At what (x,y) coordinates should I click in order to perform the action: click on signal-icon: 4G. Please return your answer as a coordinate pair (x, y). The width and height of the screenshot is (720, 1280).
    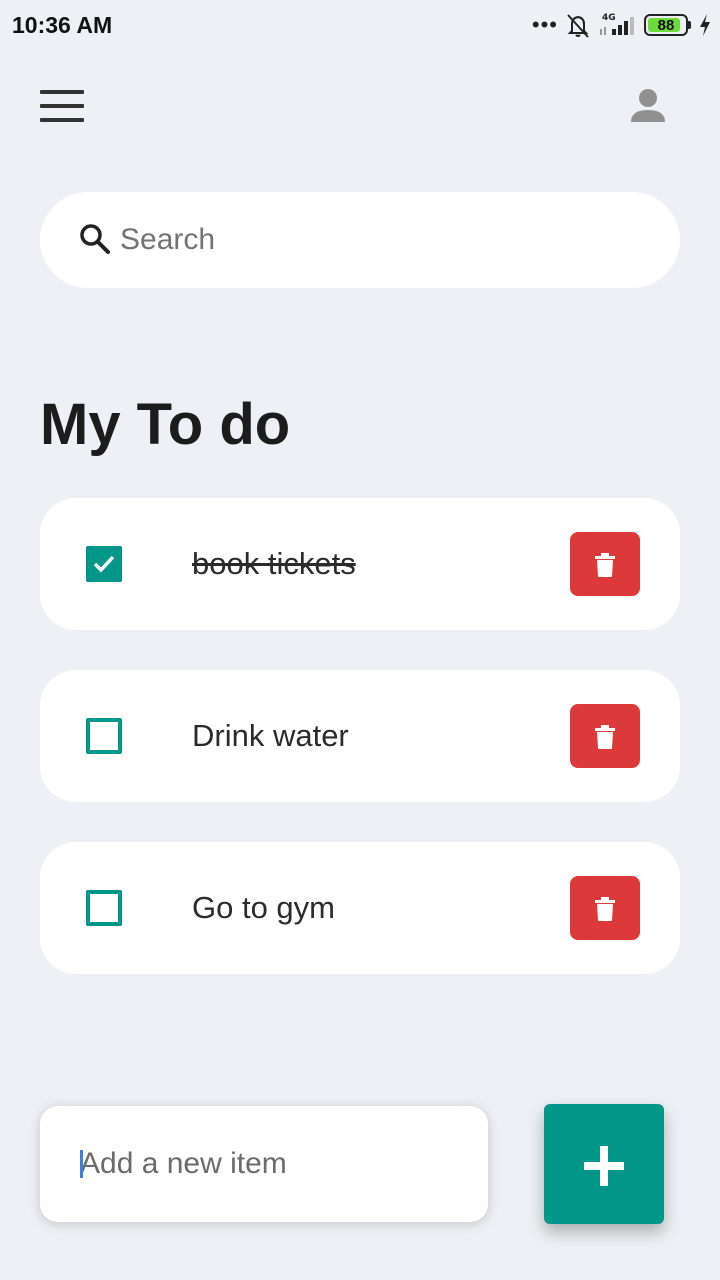
    Looking at the image, I should click on (617, 24).